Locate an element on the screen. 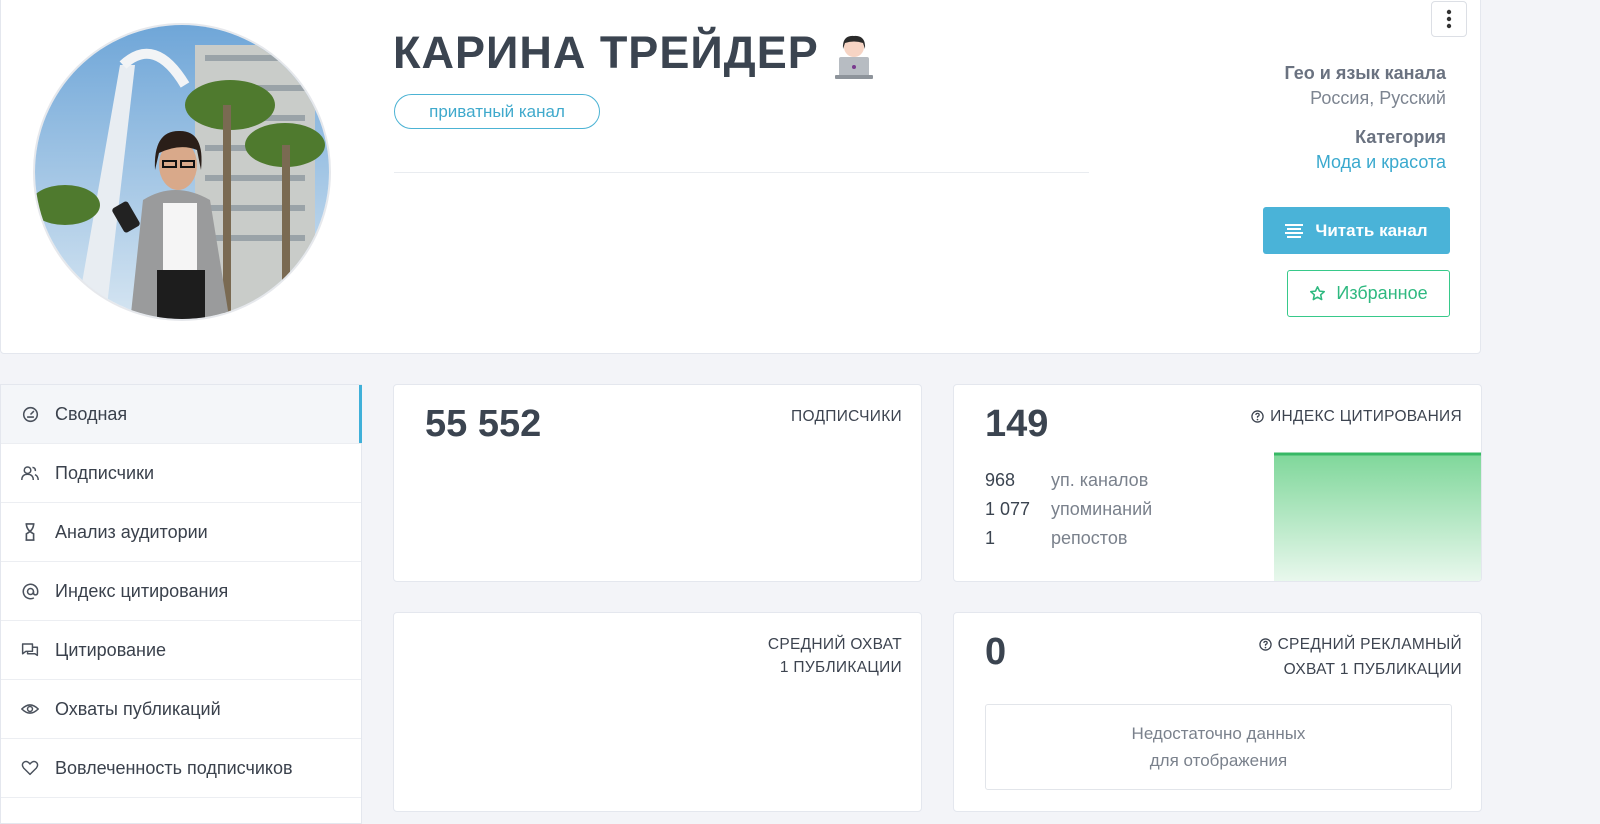  category-link: Мода и красота is located at coordinates (1381, 162).